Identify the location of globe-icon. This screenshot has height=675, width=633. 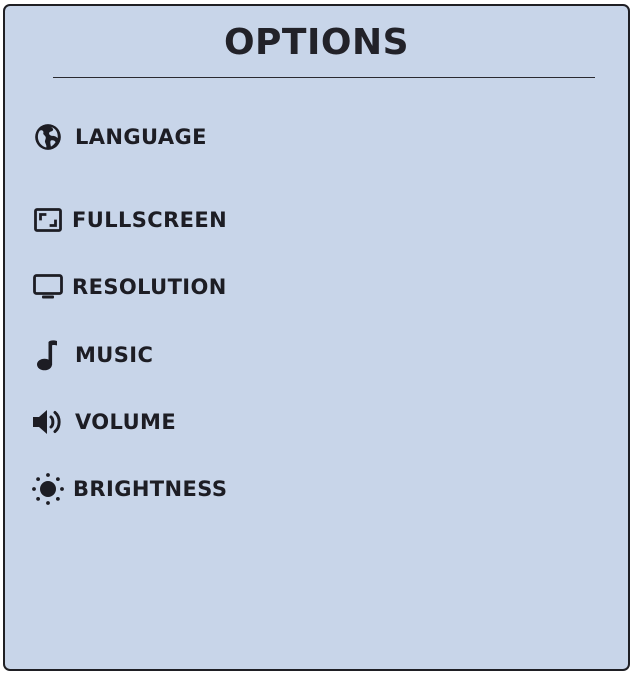
(48, 137).